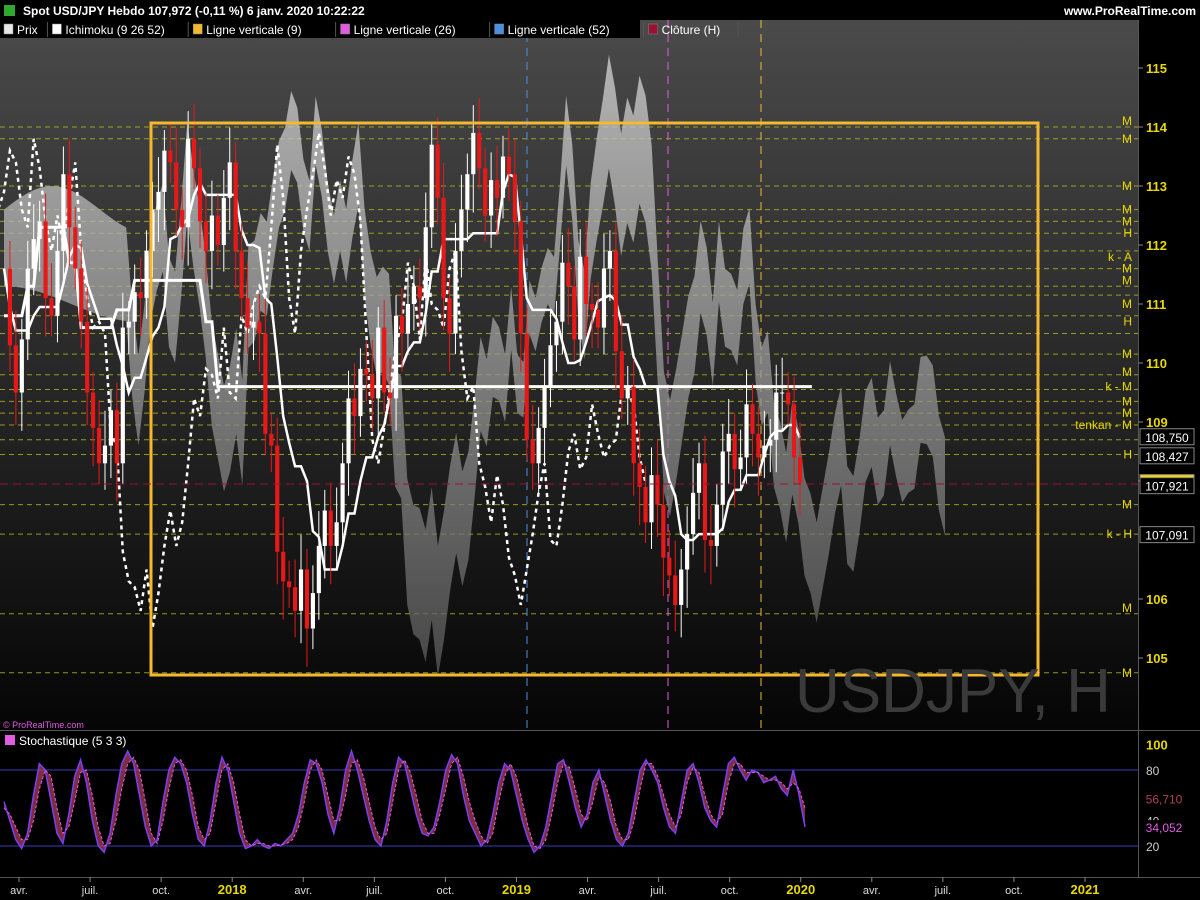 This screenshot has width=1200, height=900. Describe the element at coordinates (9, 10) in the screenshot. I see `window-icon` at that location.